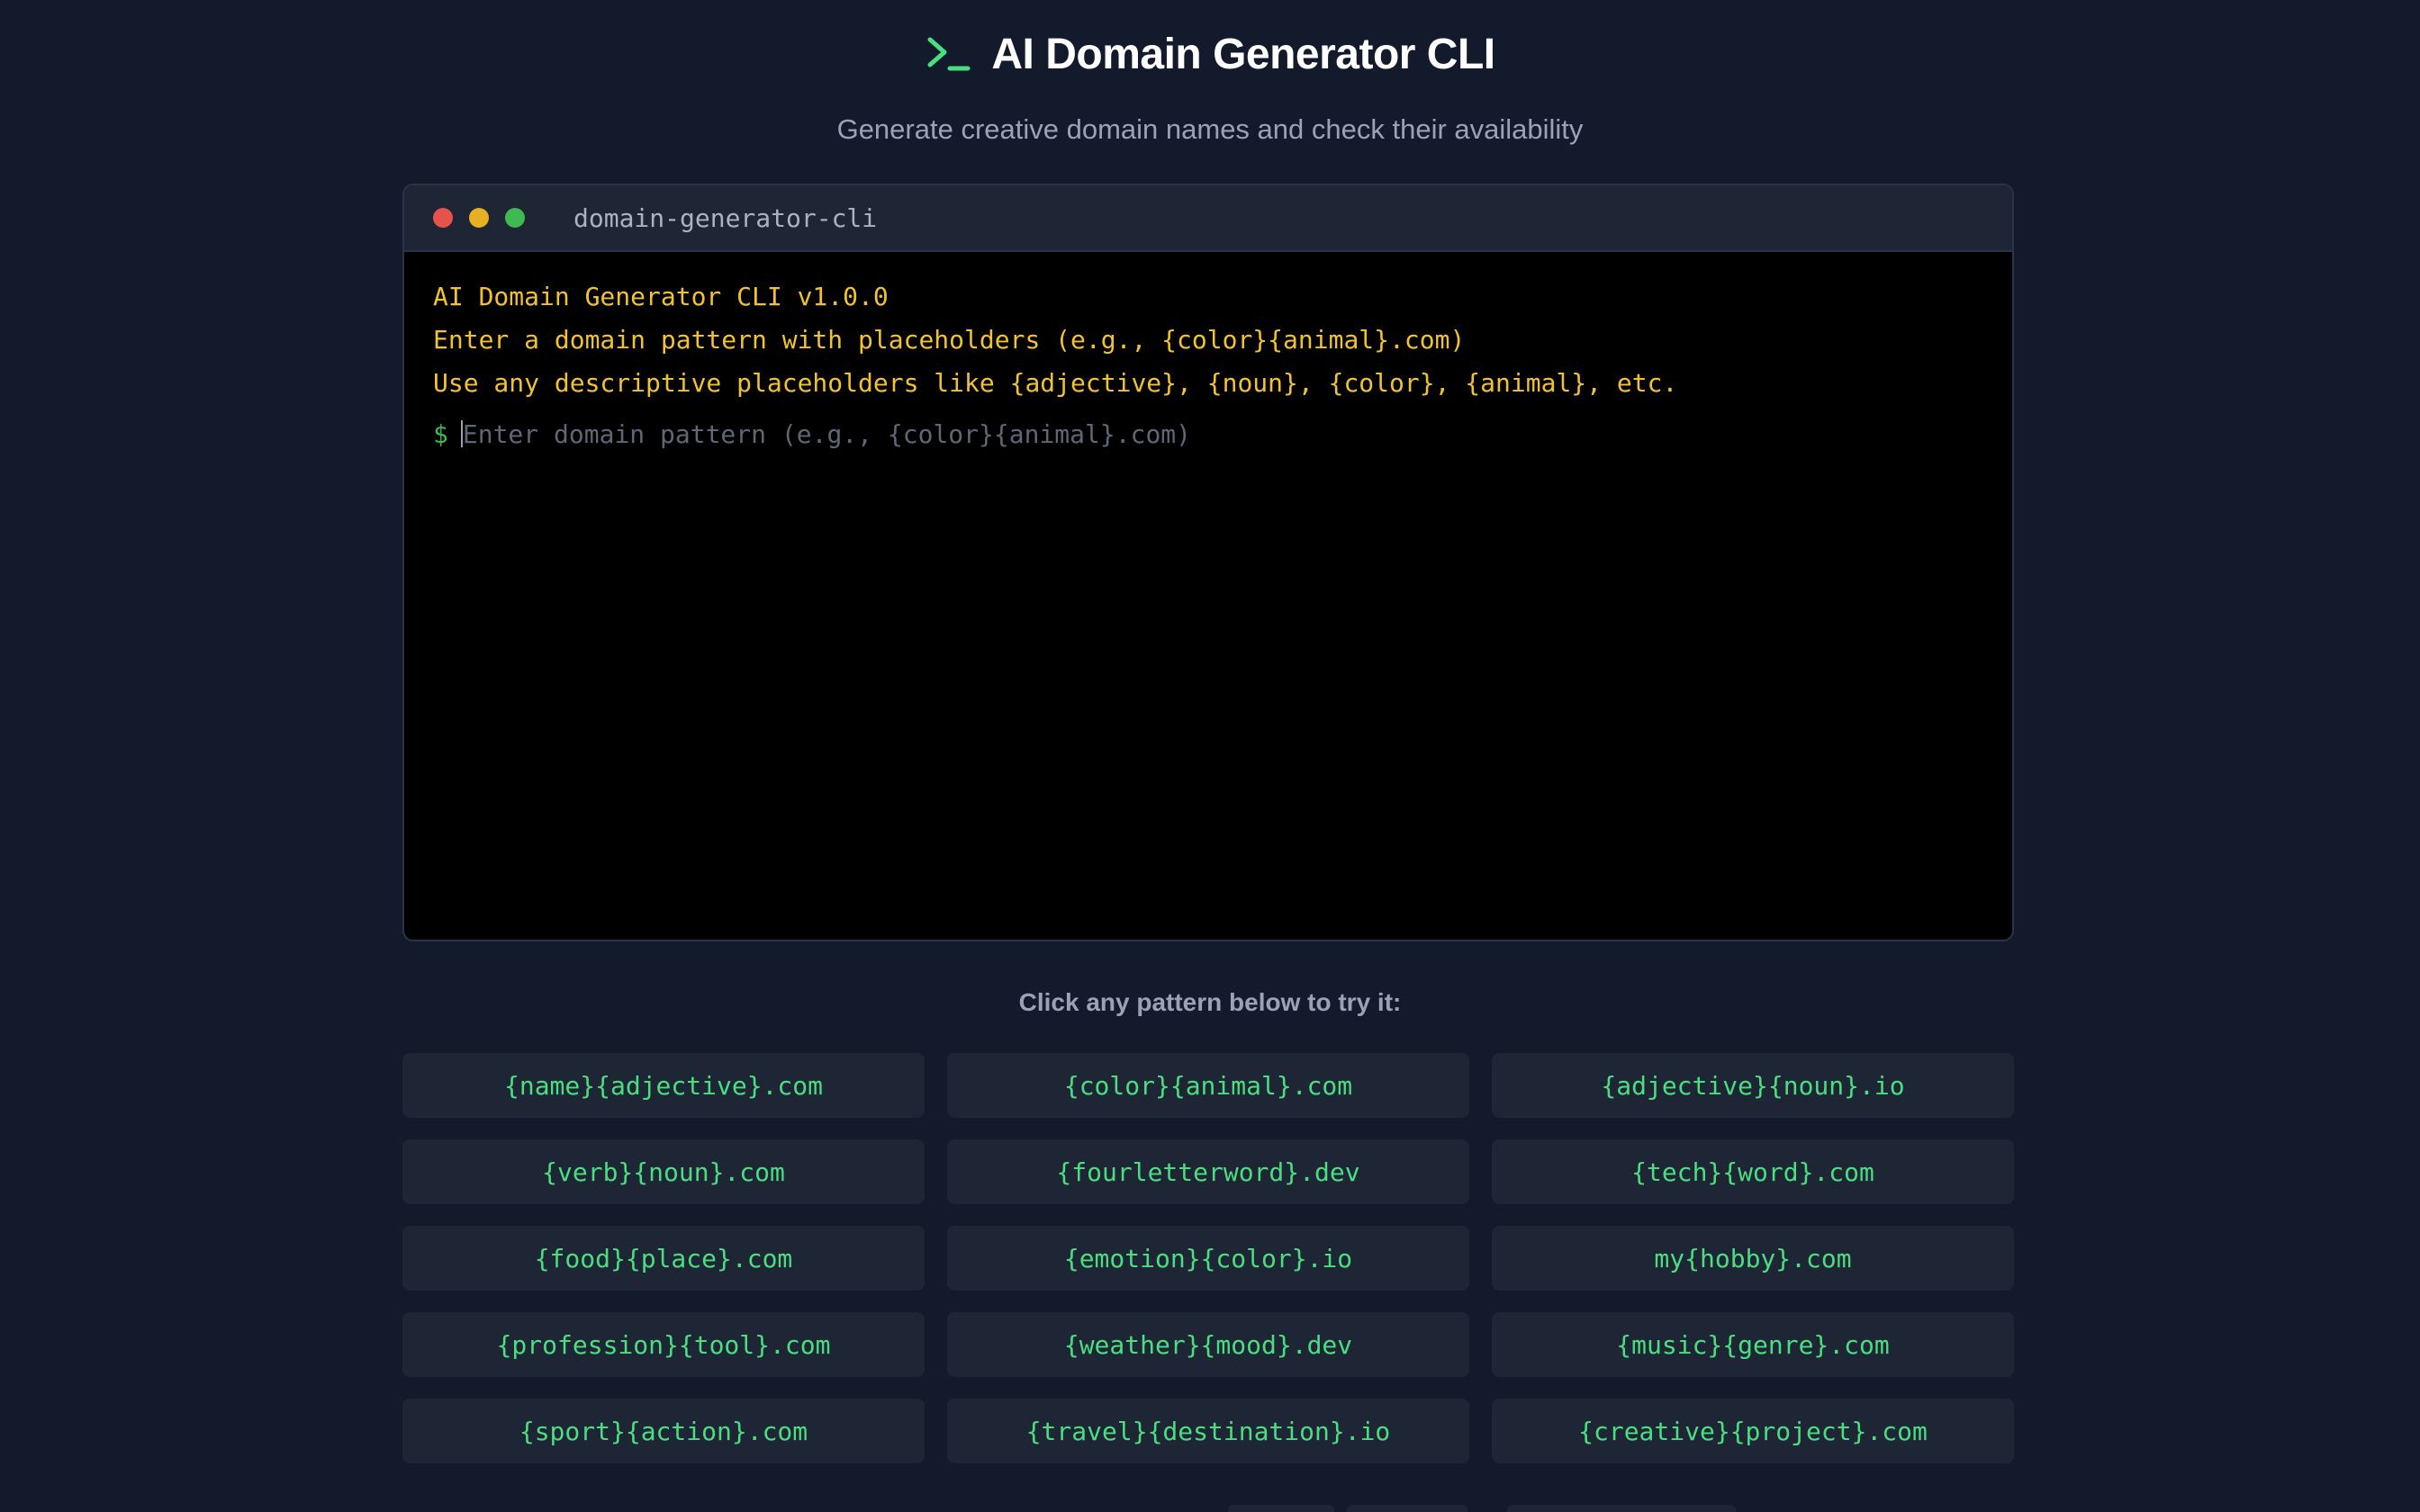 The height and width of the screenshot is (1512, 2420). I want to click on prompt-symbol: $, so click(440, 433).